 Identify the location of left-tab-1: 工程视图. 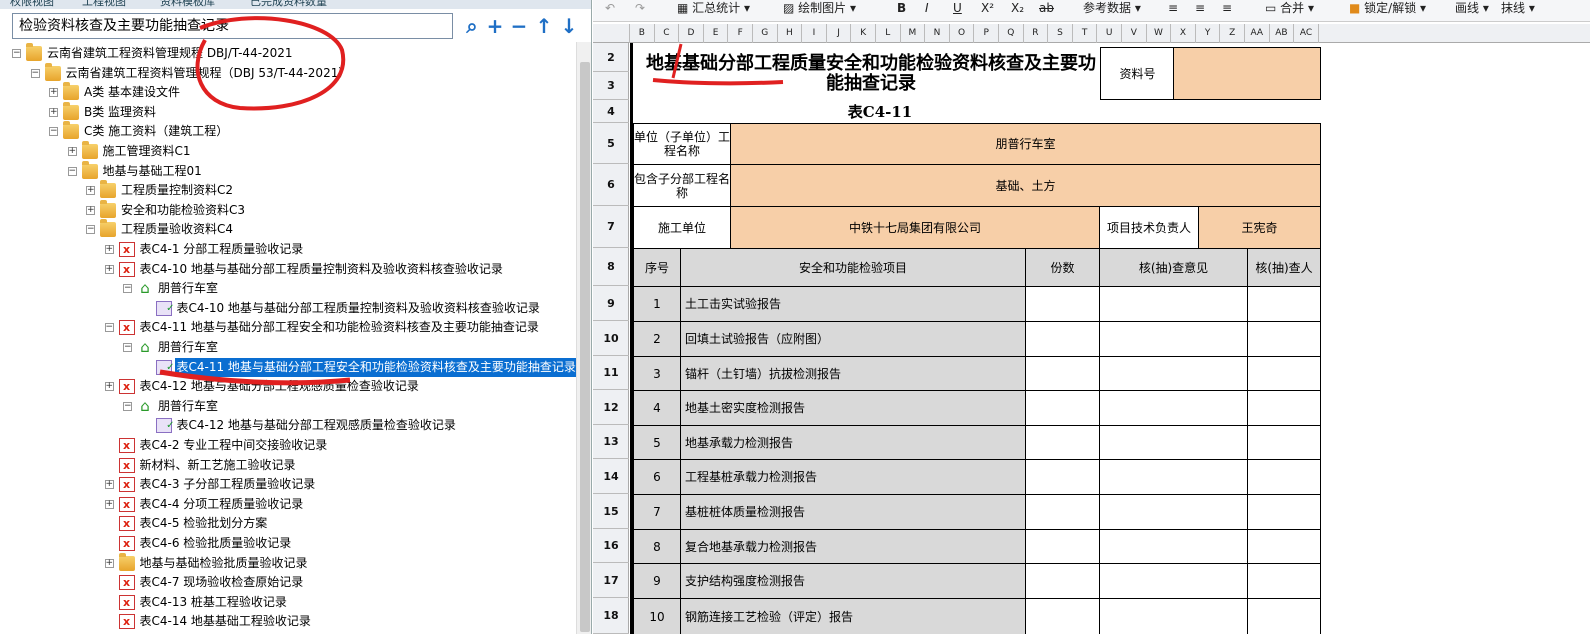
(104, 4).